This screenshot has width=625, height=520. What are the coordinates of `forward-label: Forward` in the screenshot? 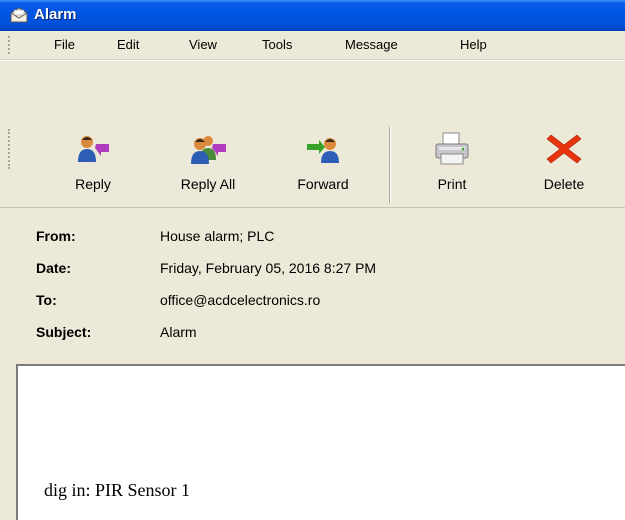 It's located at (323, 184).